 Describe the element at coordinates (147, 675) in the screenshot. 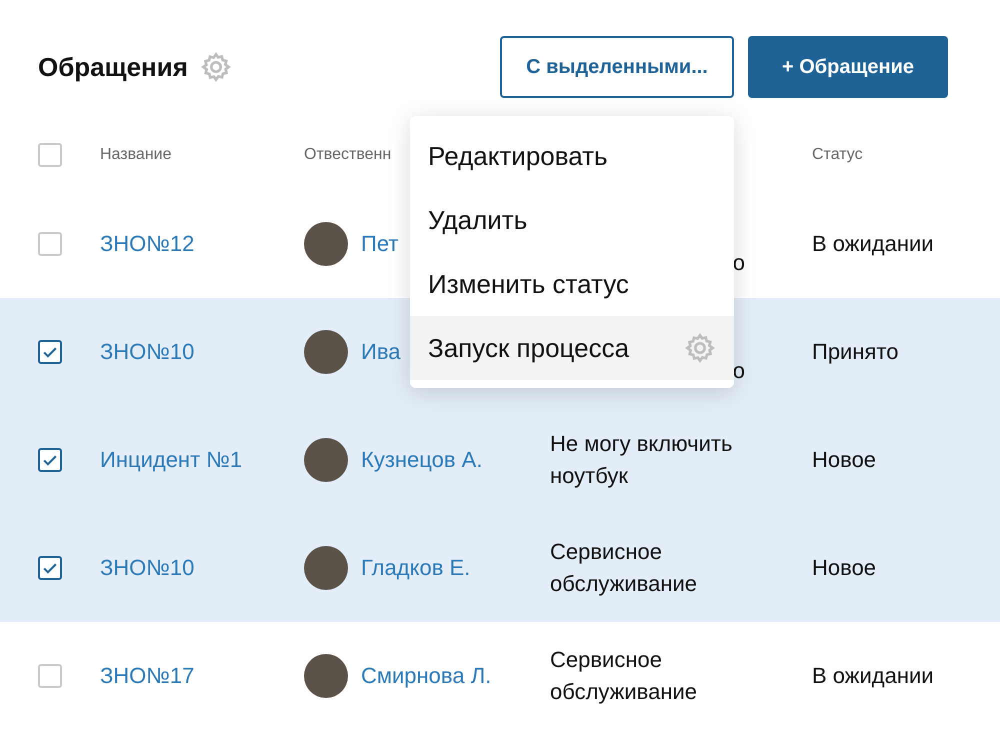

I see `request-link: ЗНО№17` at that location.